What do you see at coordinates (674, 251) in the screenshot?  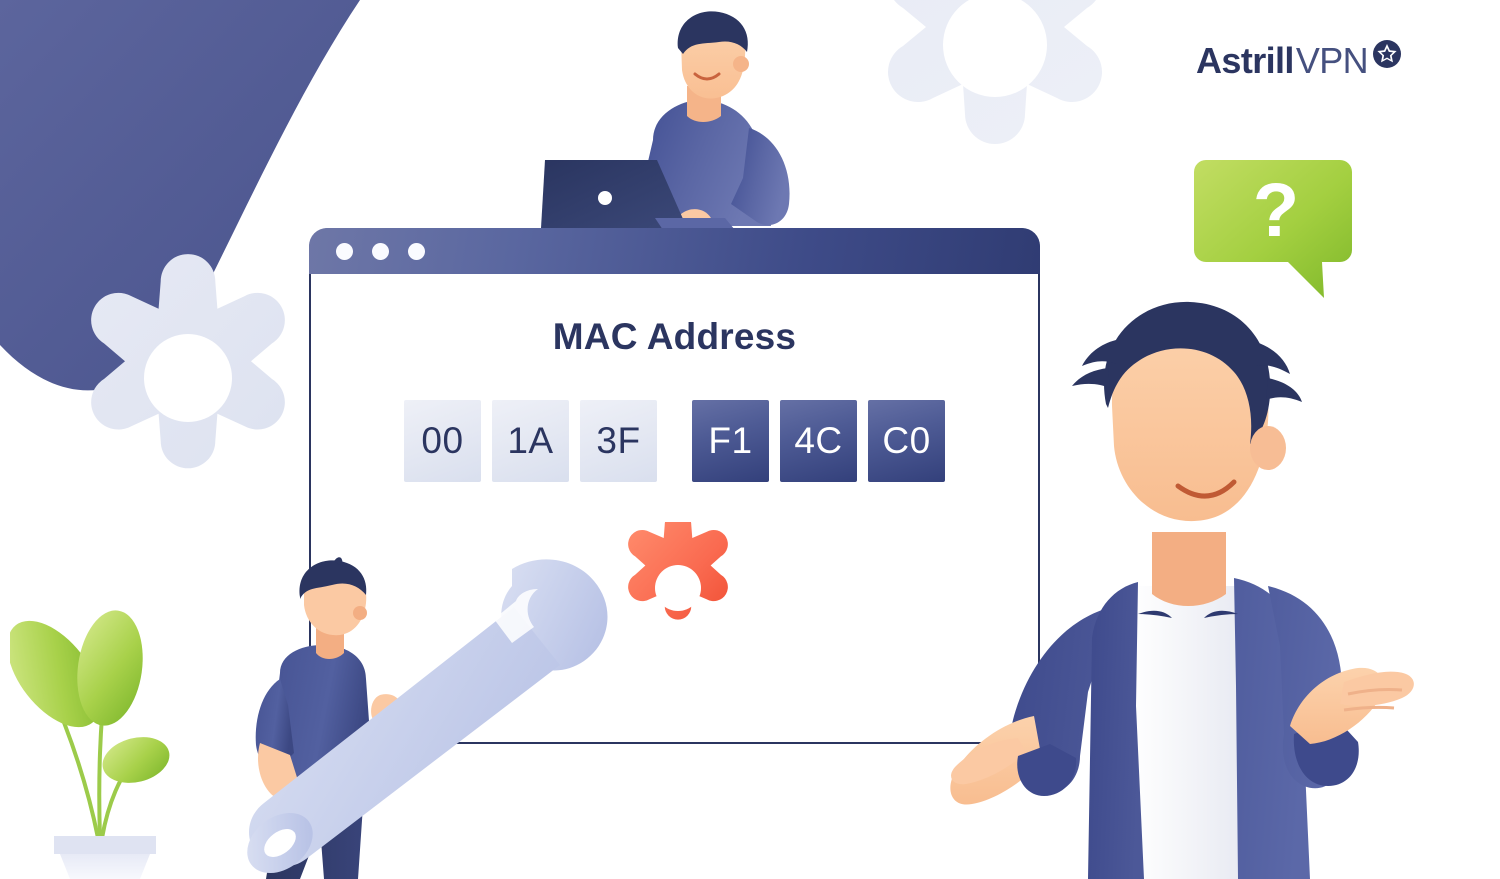 I see `window-titlebar` at bounding box center [674, 251].